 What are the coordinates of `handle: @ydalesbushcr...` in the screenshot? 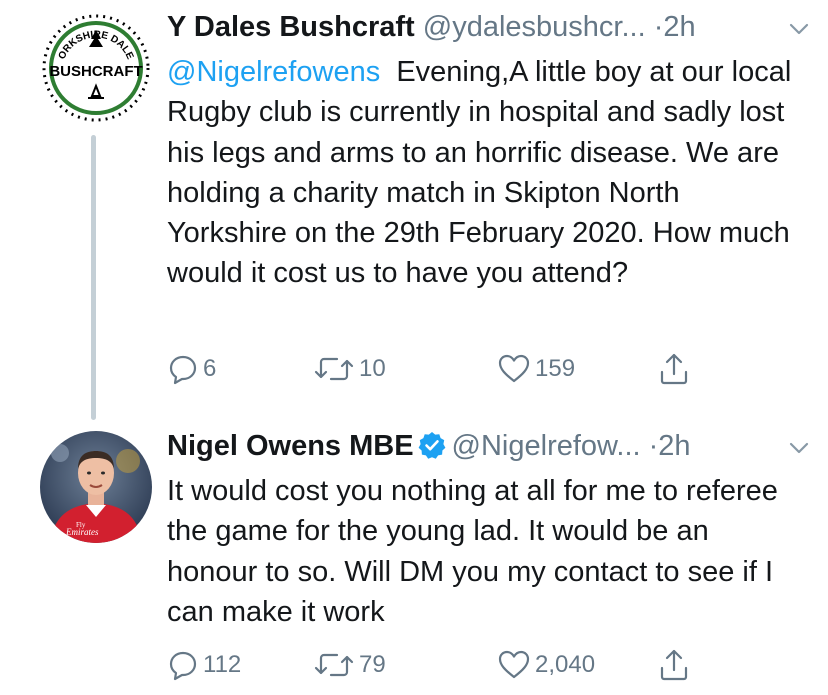 It's located at (534, 27).